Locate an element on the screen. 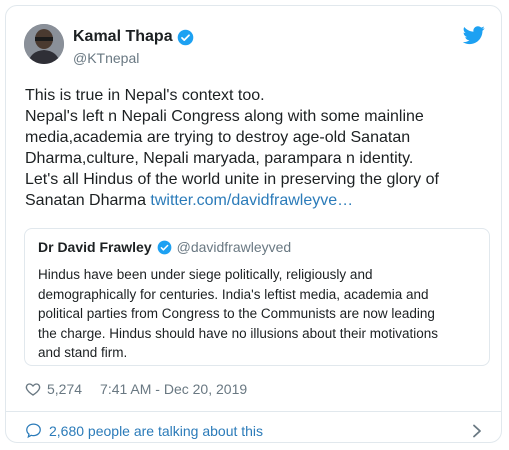 The height and width of the screenshot is (450, 509). heart-icon is located at coordinates (33, 389).